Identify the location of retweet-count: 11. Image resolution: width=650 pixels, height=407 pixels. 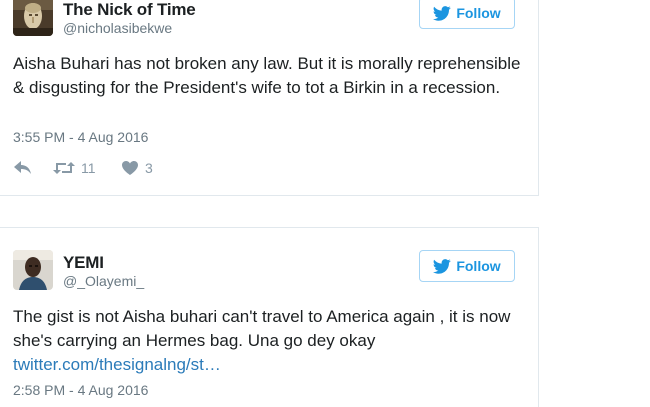
(88, 168).